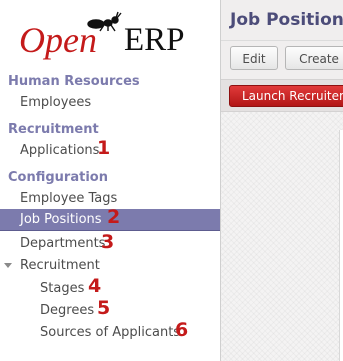 The image size is (343, 361). I want to click on openerp-logo-graphic: Open ERP, so click(102, 35).